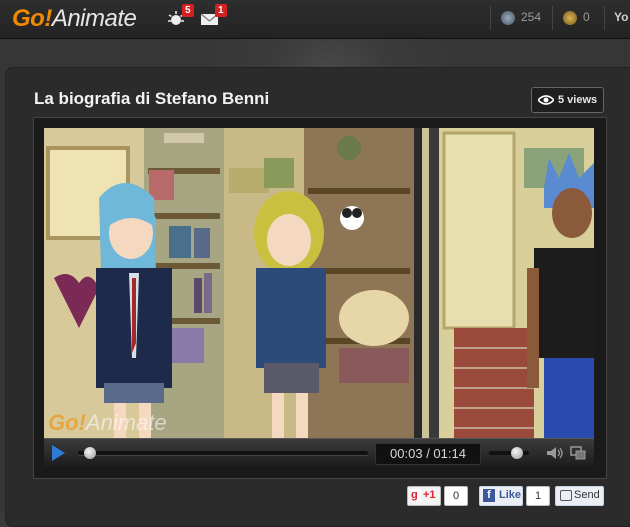 This screenshot has width=630, height=527. Describe the element at coordinates (188, 10) in the screenshot. I see `alerts-badge: 5` at that location.